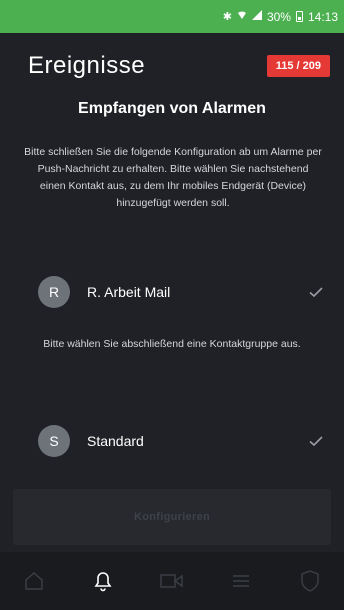 This screenshot has height=610, width=344. I want to click on header: Ereignisse 115 / 209, so click(172, 65).